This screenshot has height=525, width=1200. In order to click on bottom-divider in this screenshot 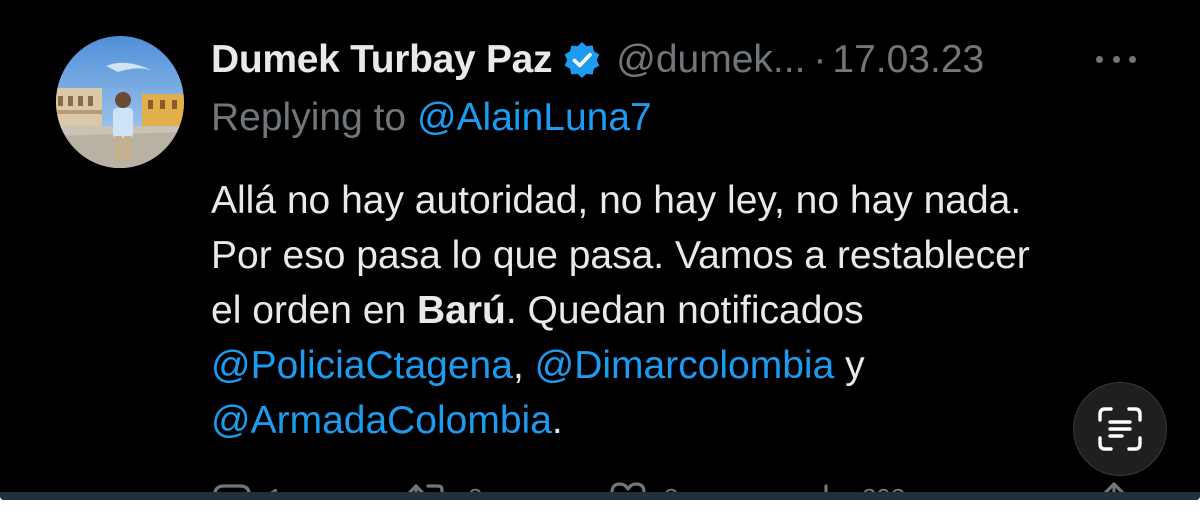, I will do `click(600, 496)`.